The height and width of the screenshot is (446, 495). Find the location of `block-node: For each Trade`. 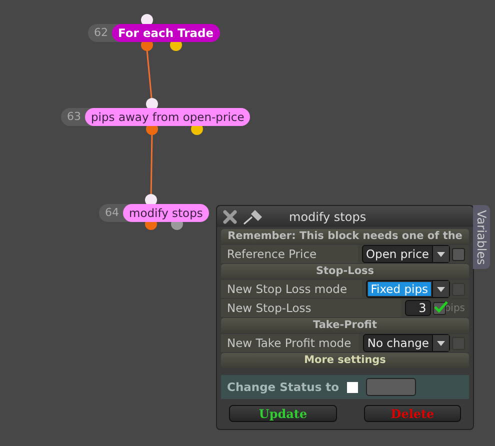

block-node: For each Trade is located at coordinates (166, 33).